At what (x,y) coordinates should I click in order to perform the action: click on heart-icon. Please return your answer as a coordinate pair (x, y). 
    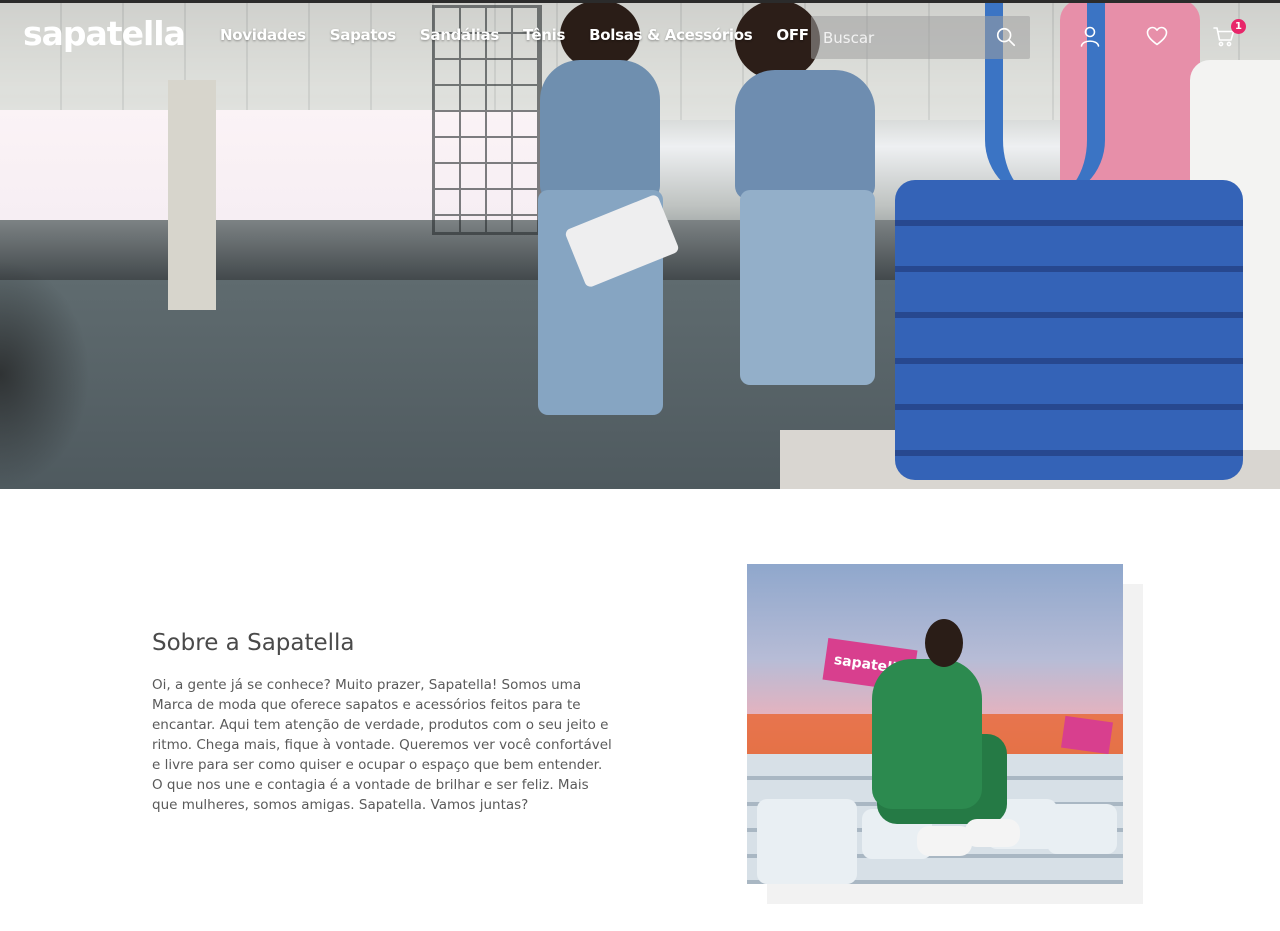
    Looking at the image, I should click on (1157, 36).